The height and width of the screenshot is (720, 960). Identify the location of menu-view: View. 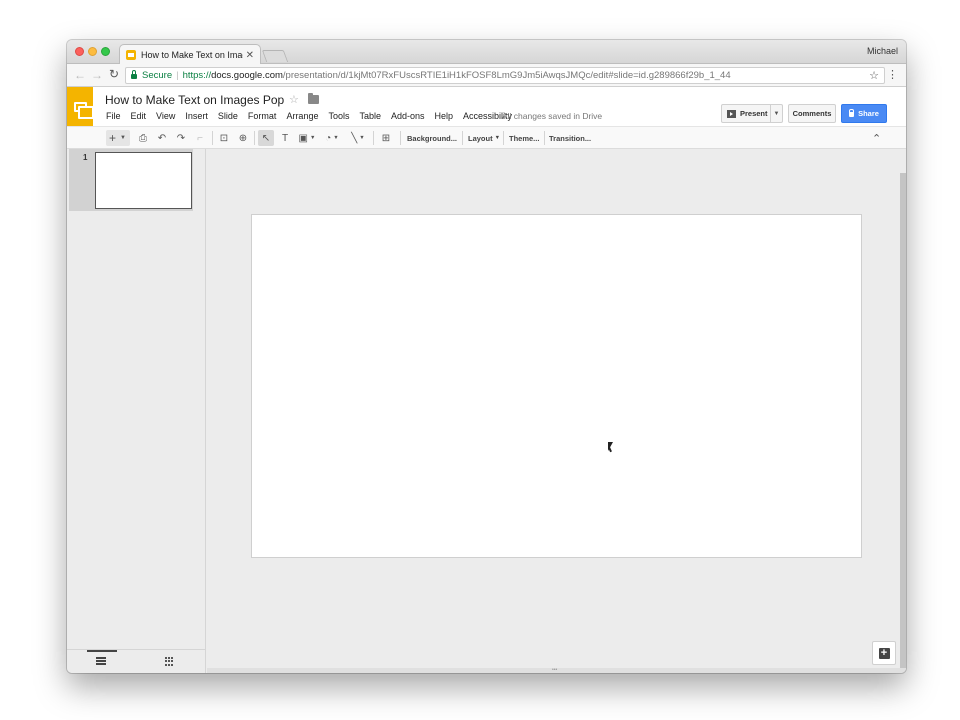
(165, 116).